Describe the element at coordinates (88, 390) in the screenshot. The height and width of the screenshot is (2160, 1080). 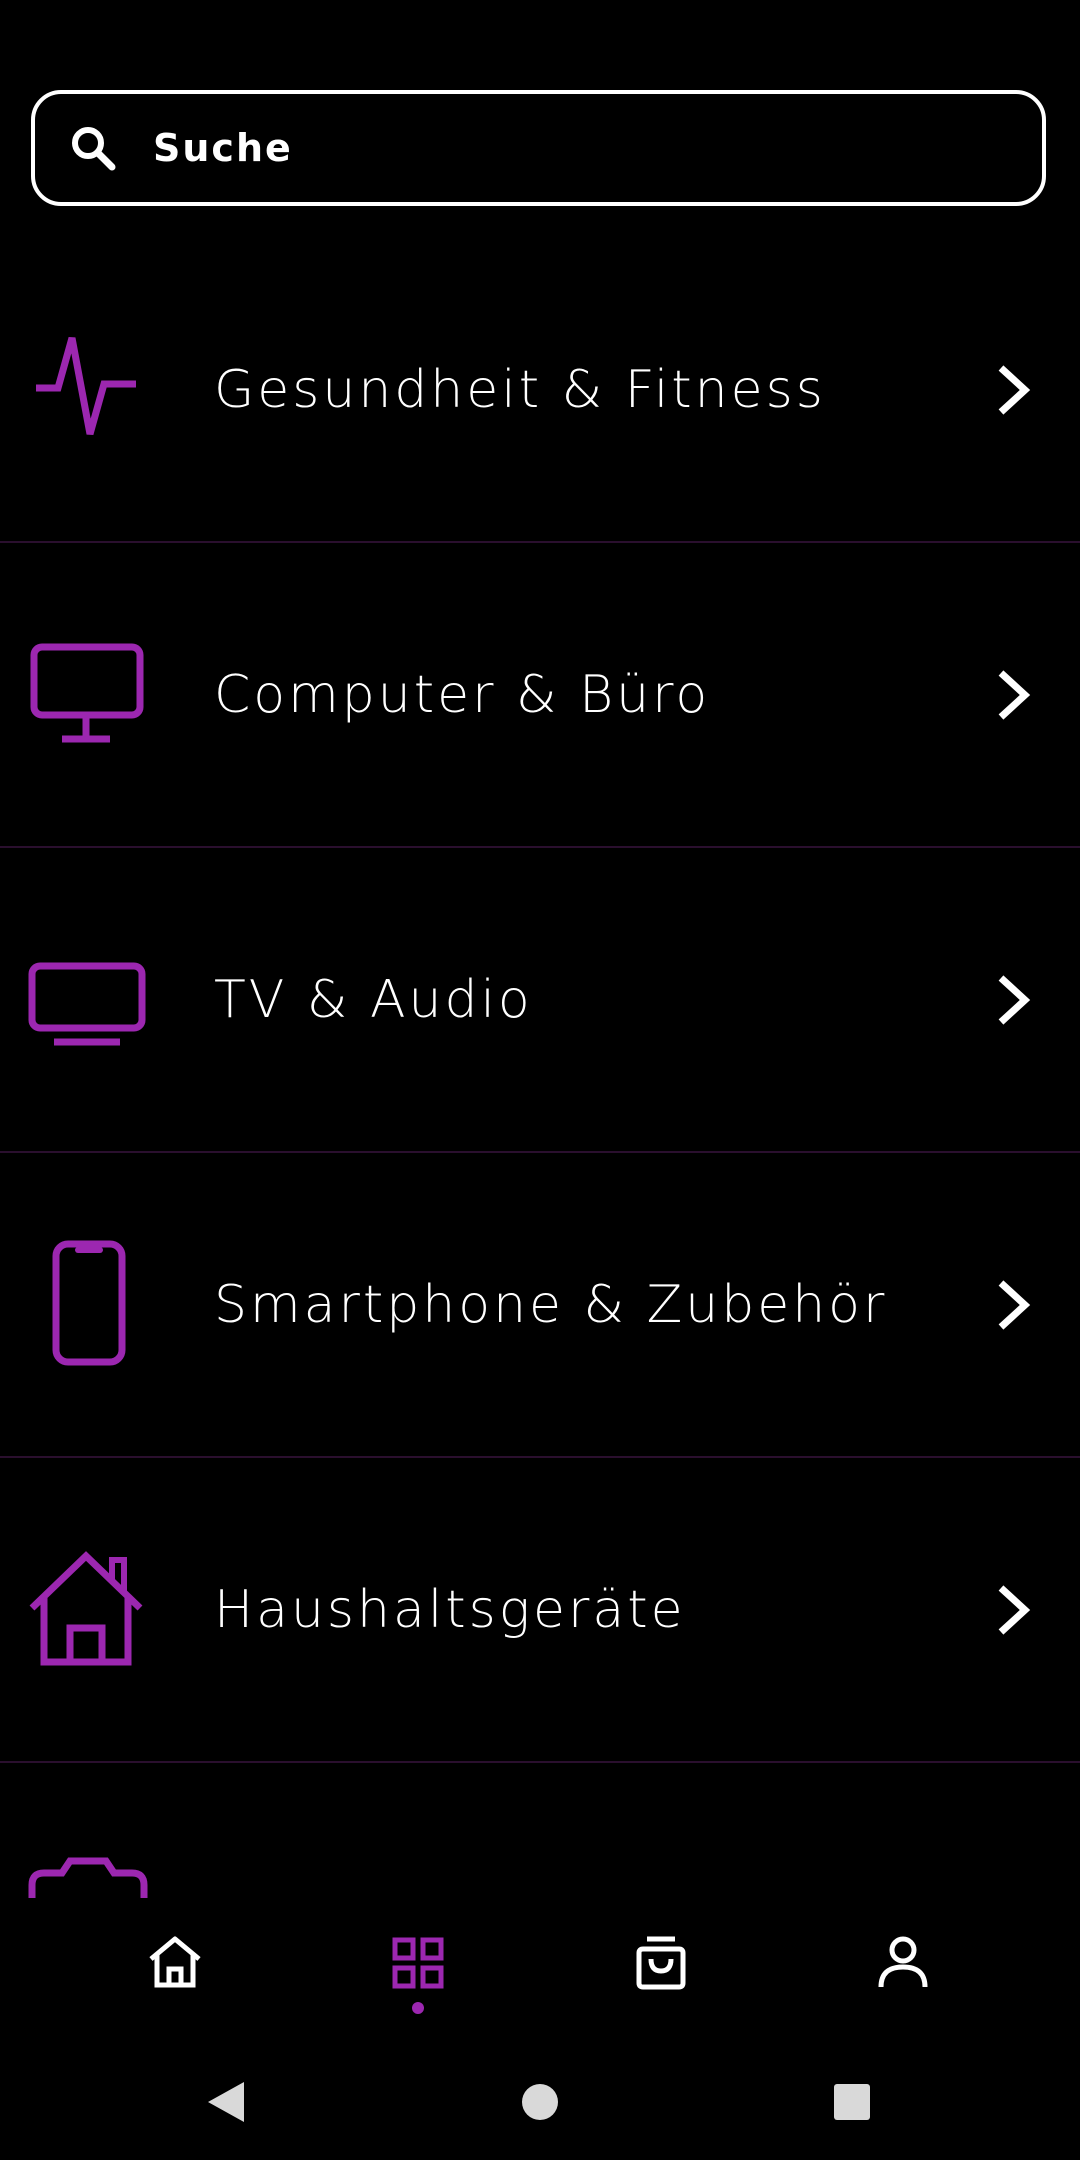
I see `heartbeat-icon` at that location.